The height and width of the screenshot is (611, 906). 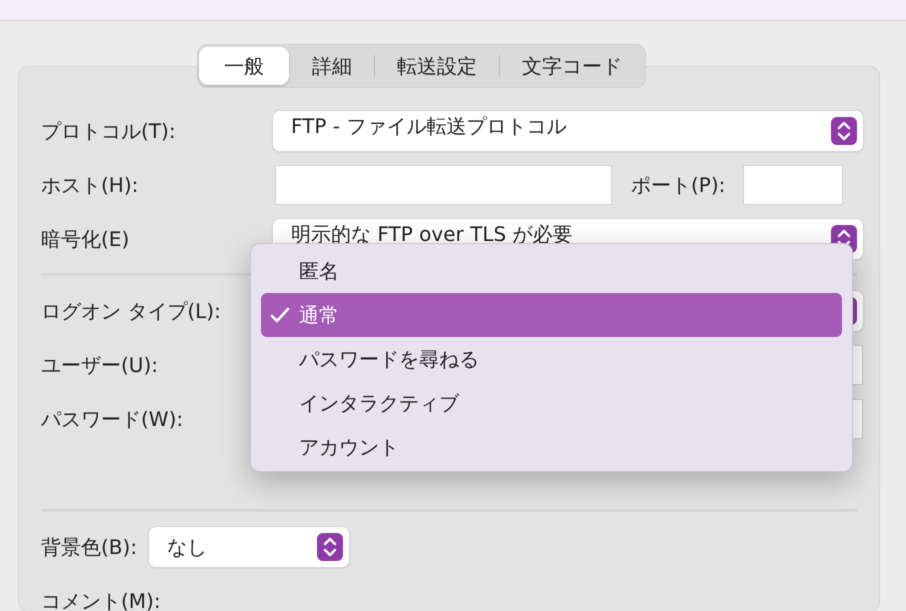 What do you see at coordinates (90, 185) in the screenshot?
I see `field-label: ホスト(H):` at bounding box center [90, 185].